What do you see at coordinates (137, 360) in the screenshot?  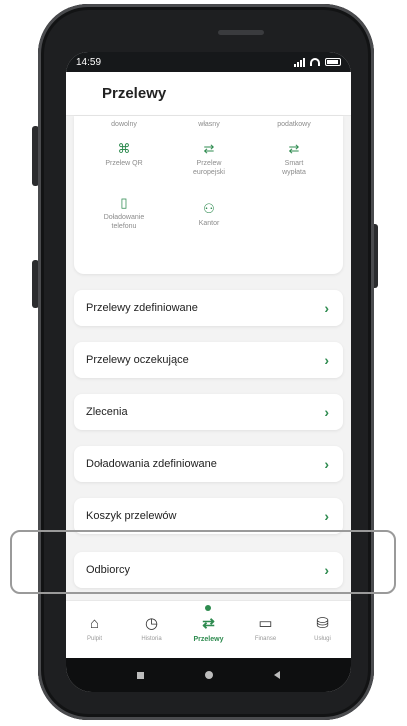 I see `menu-item-label: Przelewy oczekujące` at bounding box center [137, 360].